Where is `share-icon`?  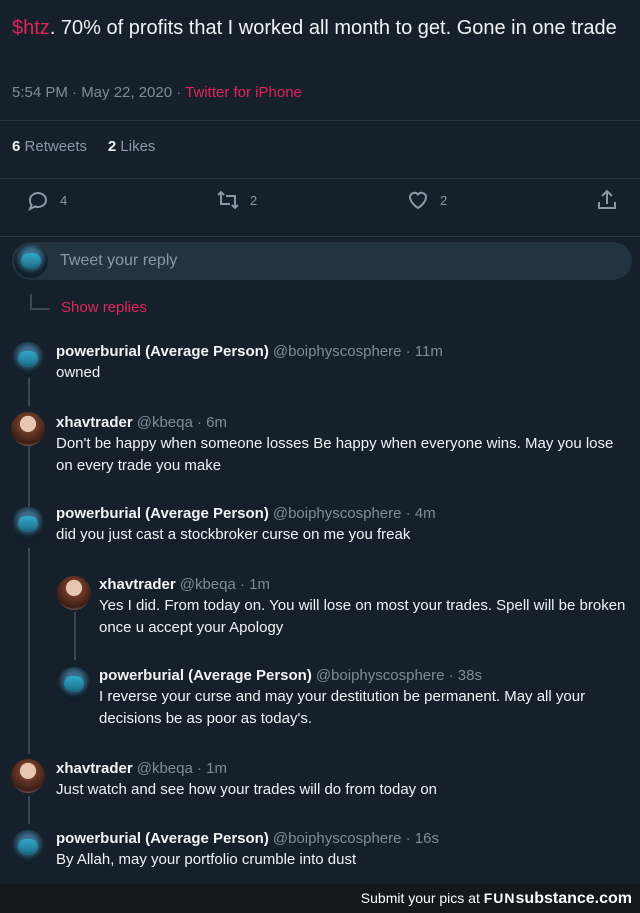 share-icon is located at coordinates (607, 199).